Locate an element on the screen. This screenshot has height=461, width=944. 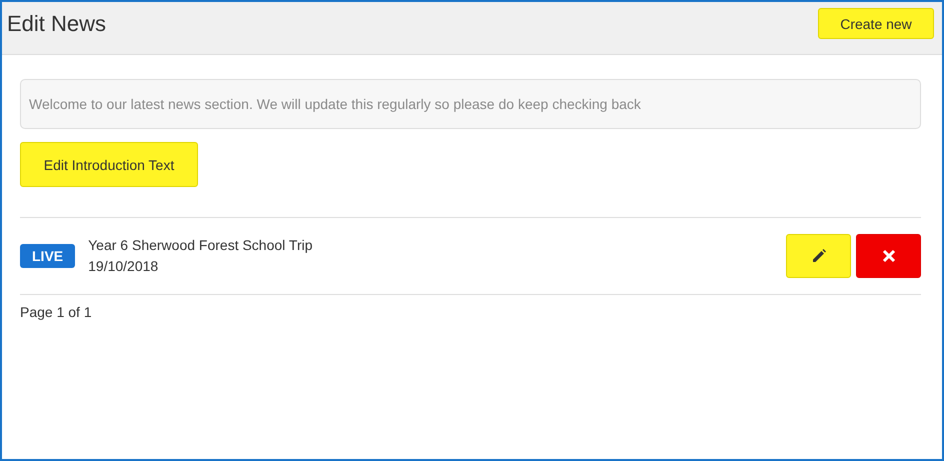
close-icon is located at coordinates (889, 256).